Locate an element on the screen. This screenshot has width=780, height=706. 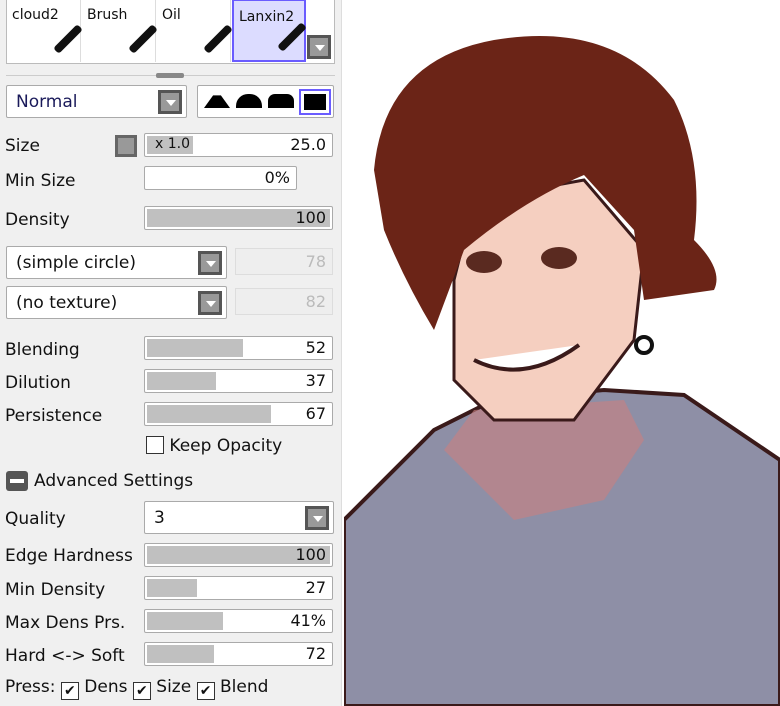
size-label: Size is located at coordinates (22, 146).